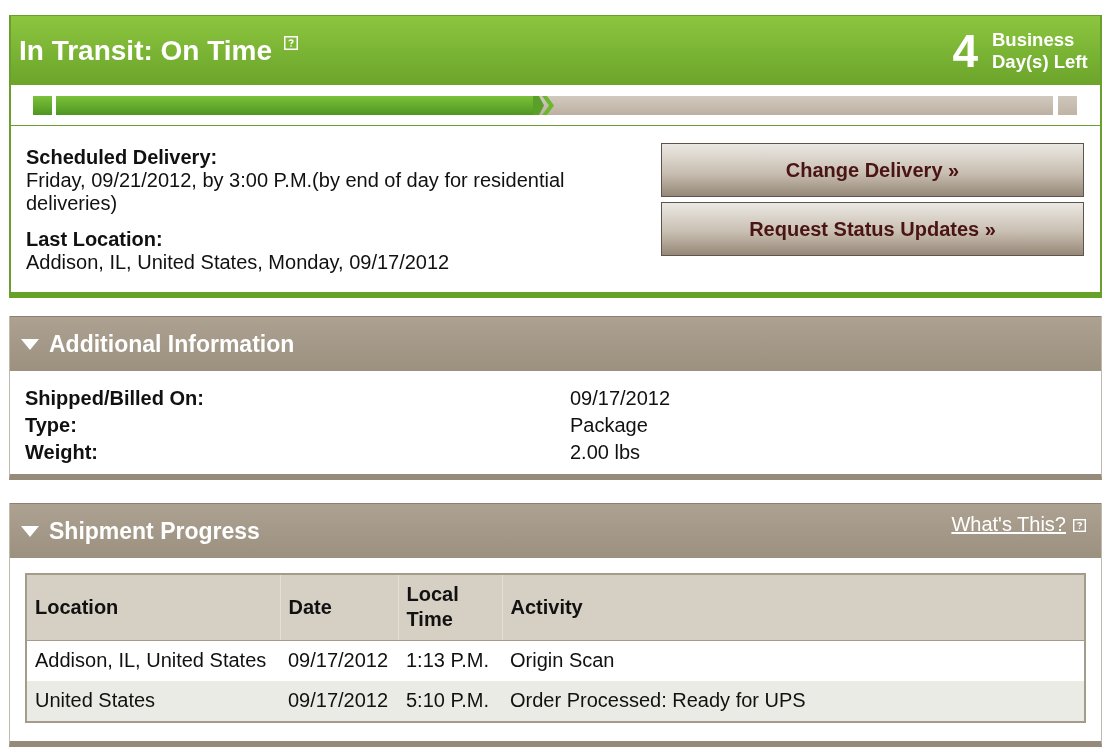  What do you see at coordinates (872, 229) in the screenshot?
I see `action-button: Request Status Updates »` at bounding box center [872, 229].